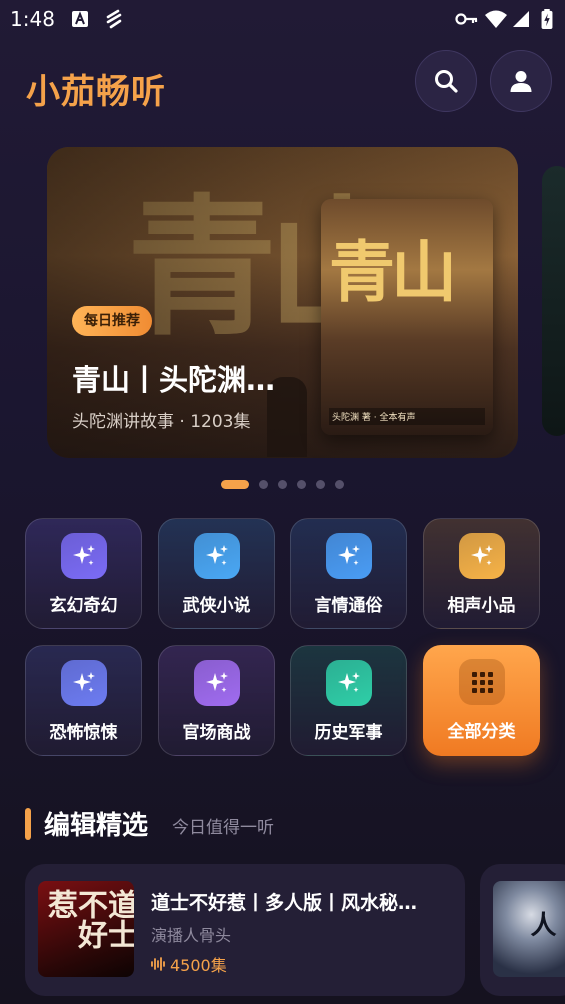 The height and width of the screenshot is (1004, 565). What do you see at coordinates (466, 19) in the screenshot?
I see `vpn-key-icon` at bounding box center [466, 19].